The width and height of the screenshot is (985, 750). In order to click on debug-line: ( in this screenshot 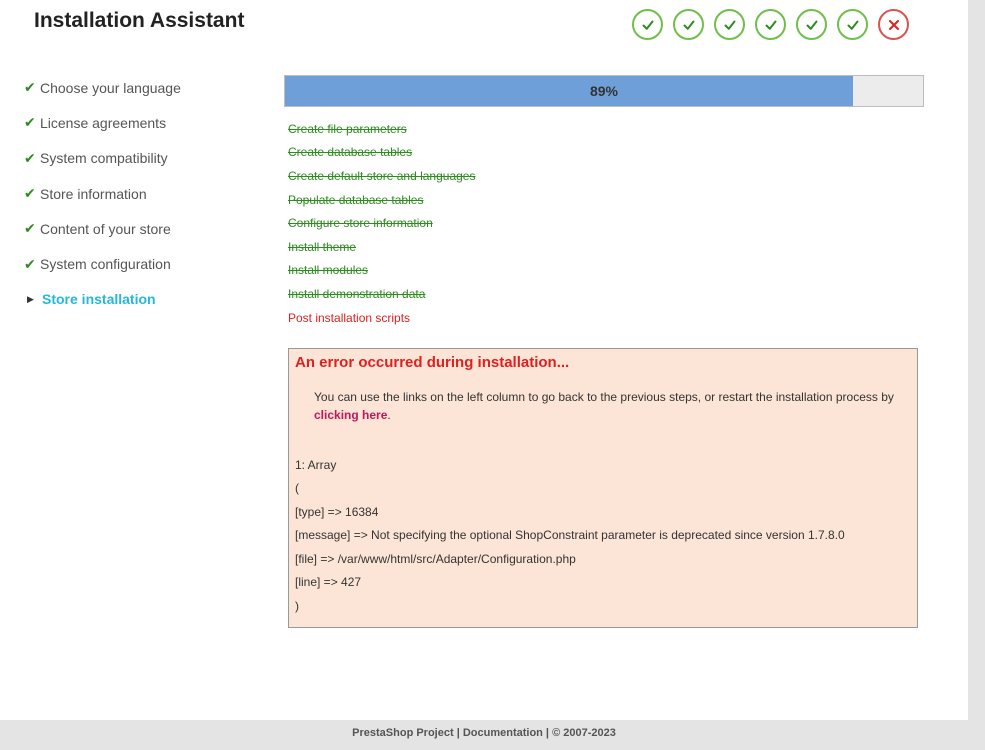, I will do `click(297, 488)`.